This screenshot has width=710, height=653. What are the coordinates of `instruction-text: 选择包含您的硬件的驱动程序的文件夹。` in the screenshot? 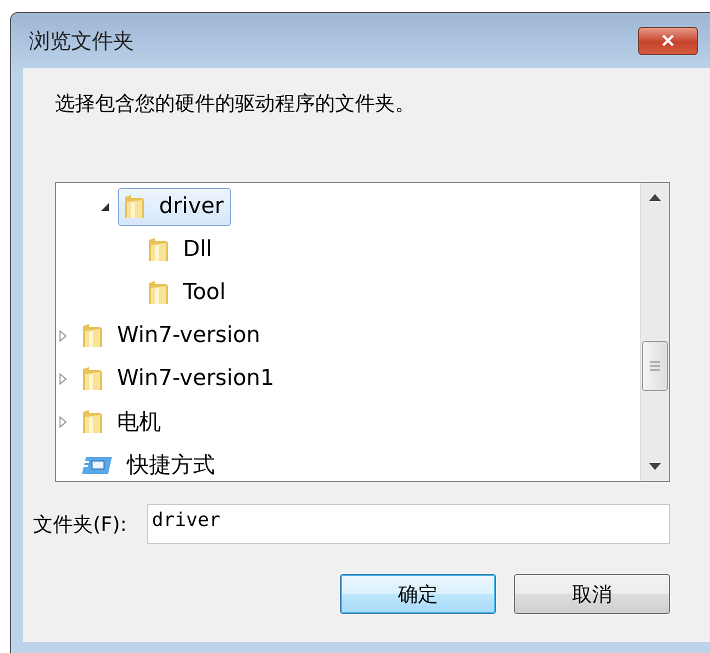 It's located at (235, 103).